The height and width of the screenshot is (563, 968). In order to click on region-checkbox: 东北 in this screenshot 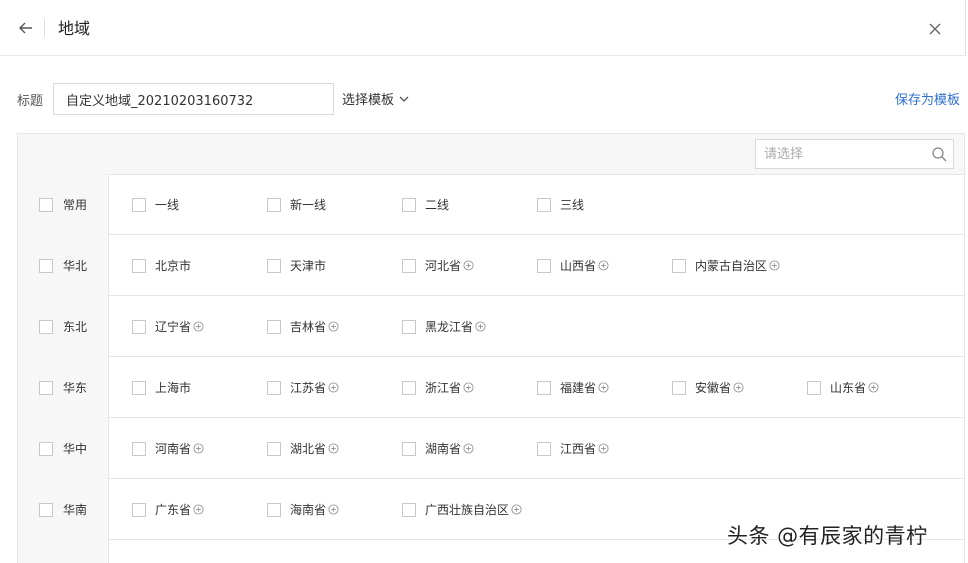, I will do `click(63, 326)`.